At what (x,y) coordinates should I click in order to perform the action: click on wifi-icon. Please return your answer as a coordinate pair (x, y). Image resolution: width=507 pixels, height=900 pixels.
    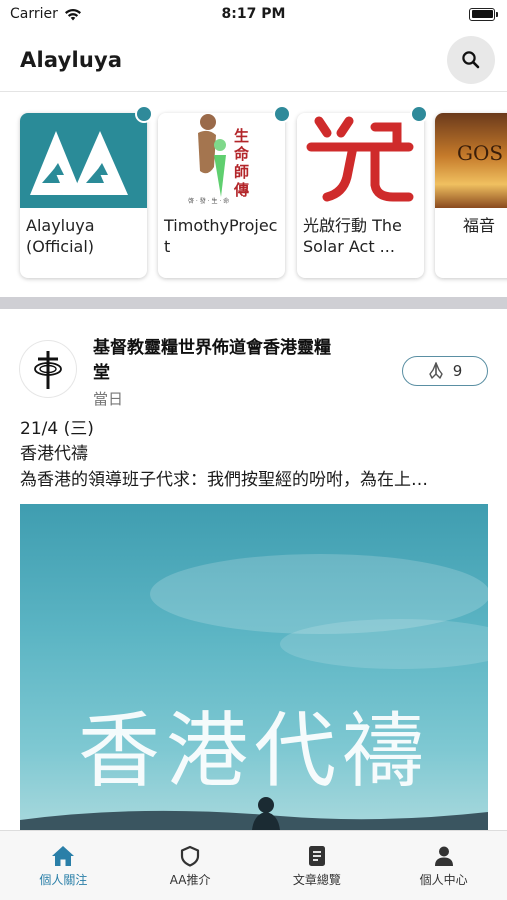
    Looking at the image, I should click on (72, 14).